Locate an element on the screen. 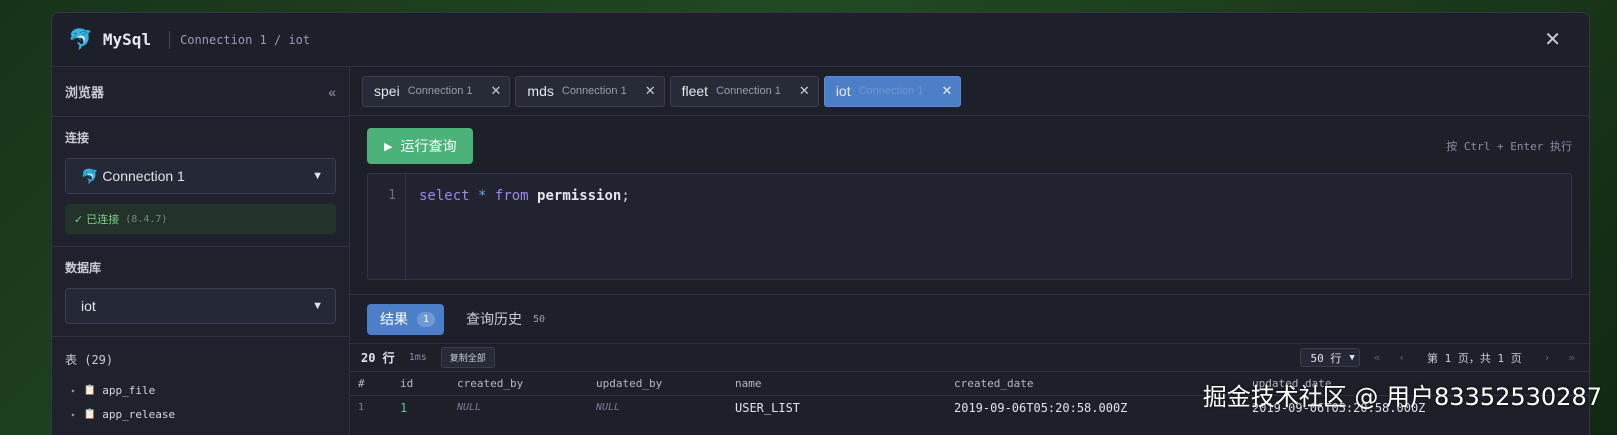 This screenshot has height=435, width=1617. connection-select: 🐬 Connection 1 ▼ is located at coordinates (200, 176).